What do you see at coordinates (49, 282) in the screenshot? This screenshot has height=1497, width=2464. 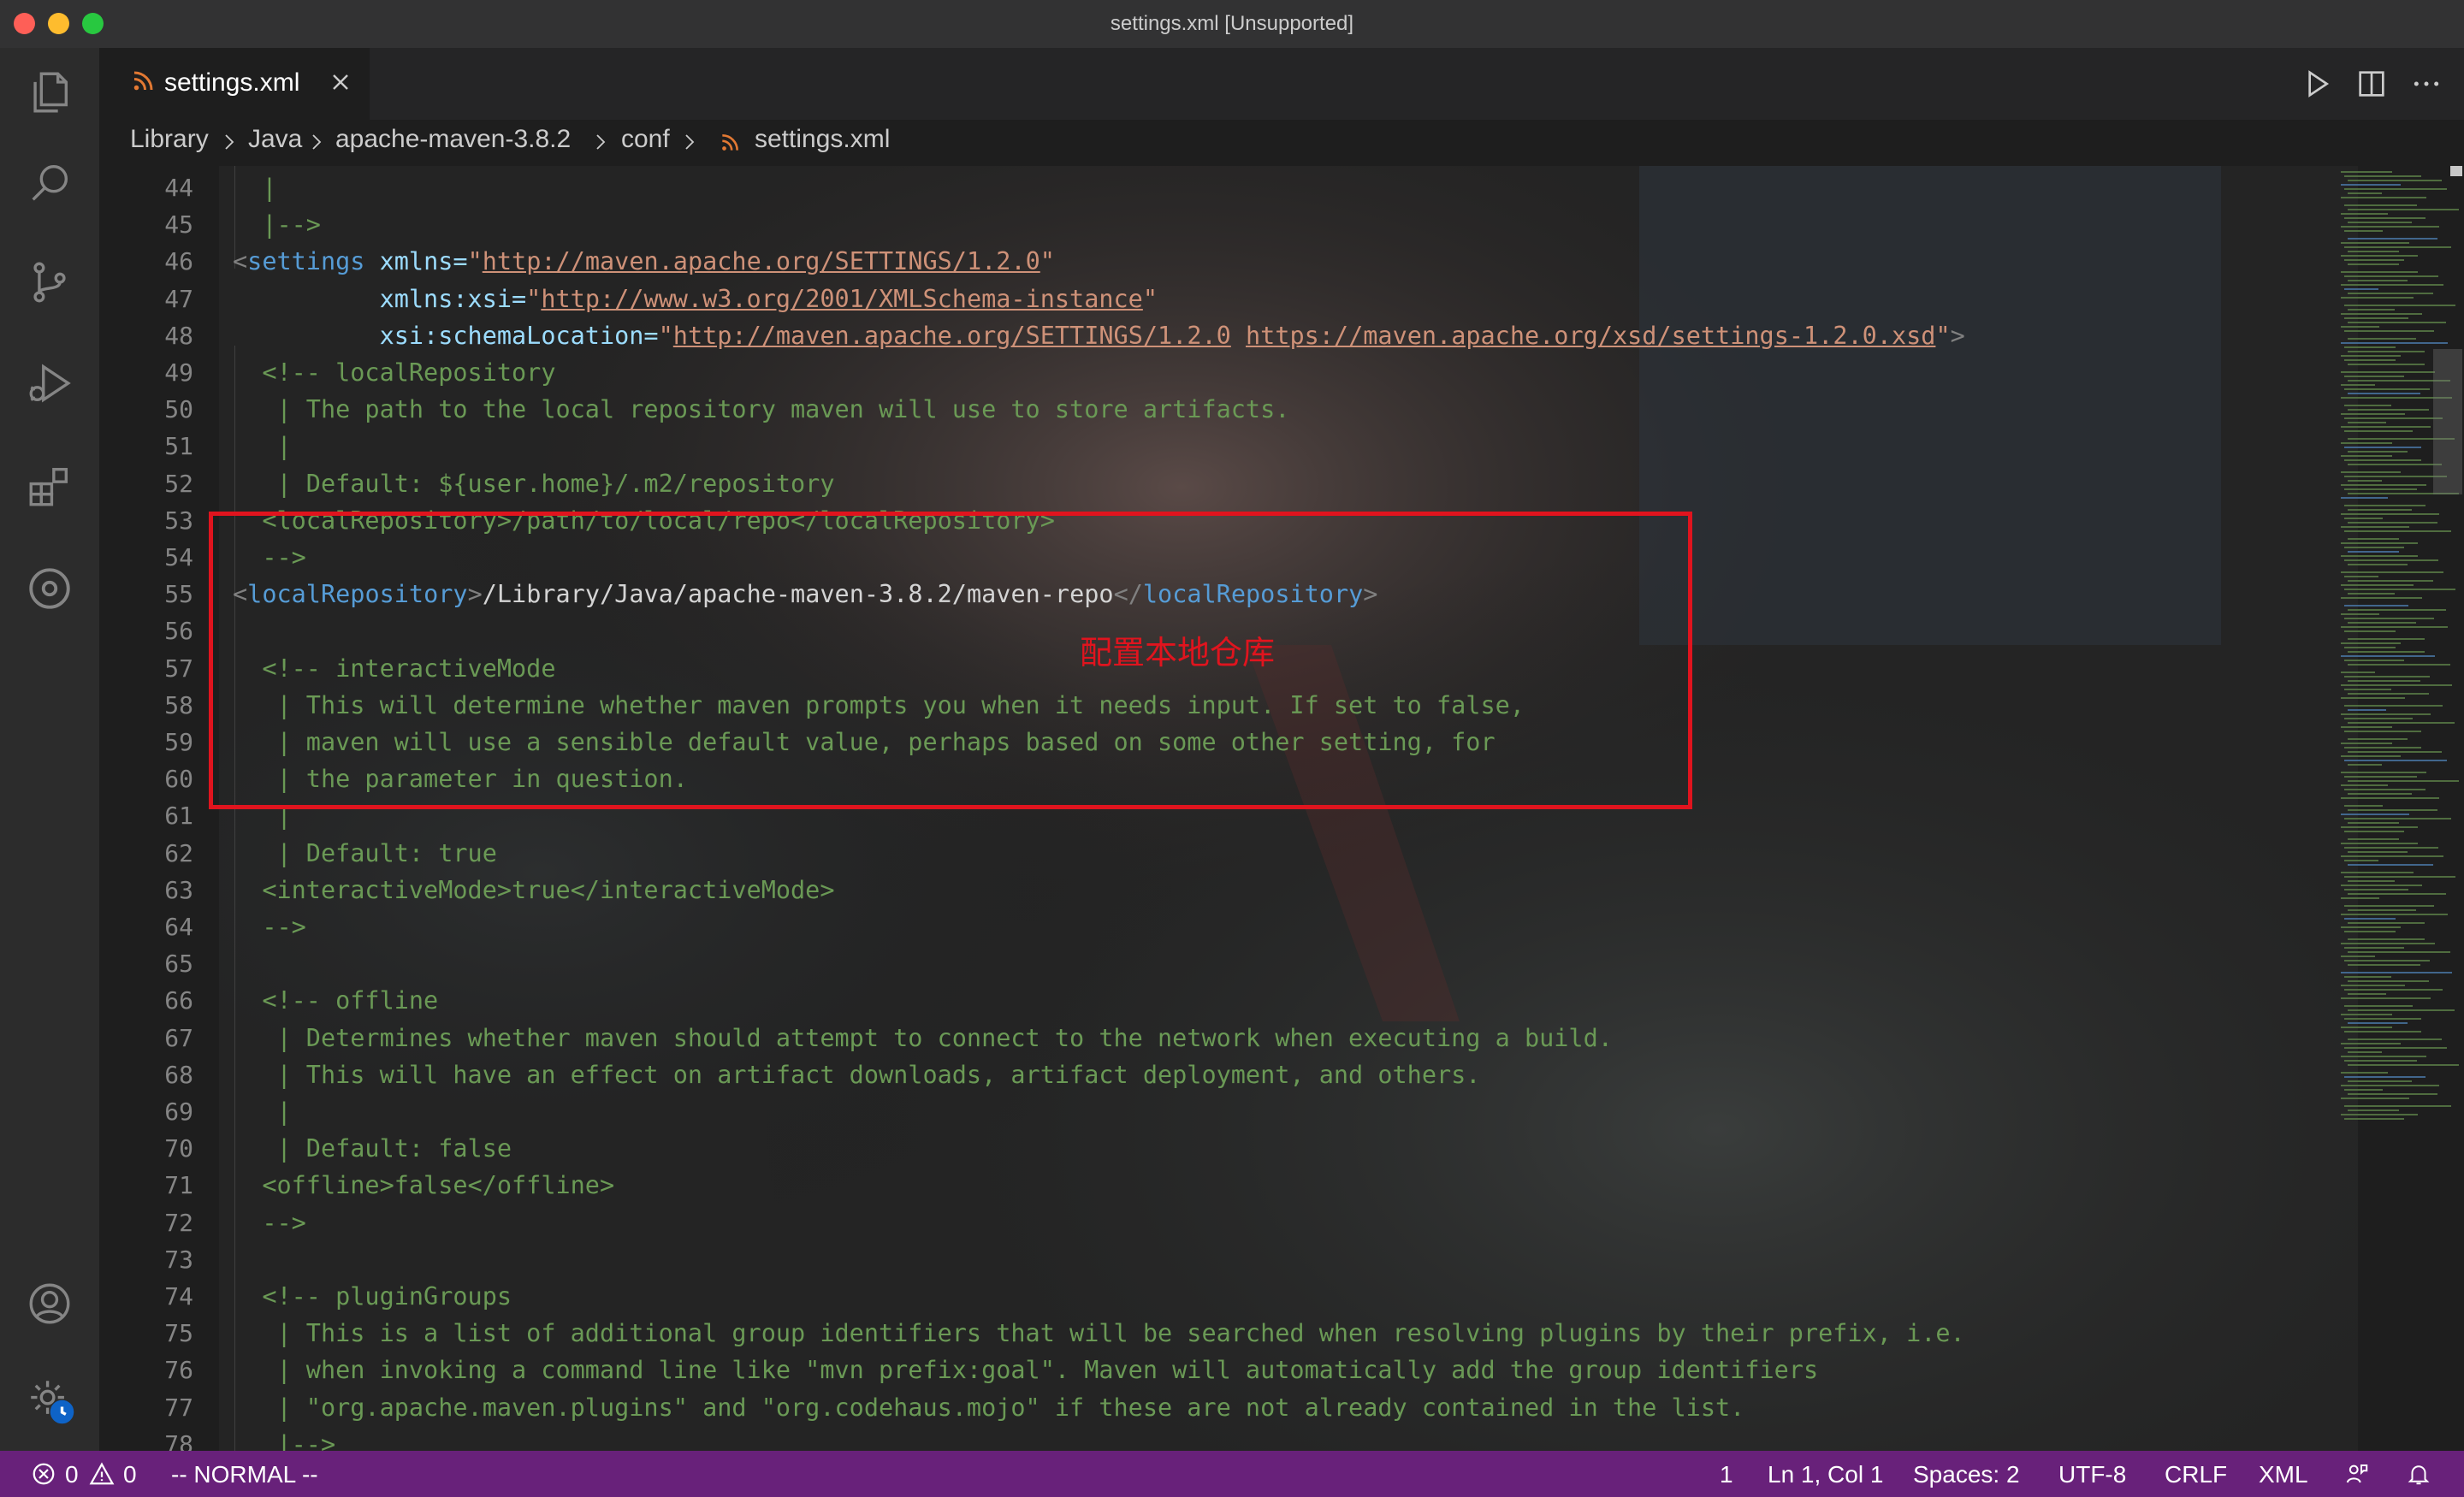 I see `source-control-icon` at bounding box center [49, 282].